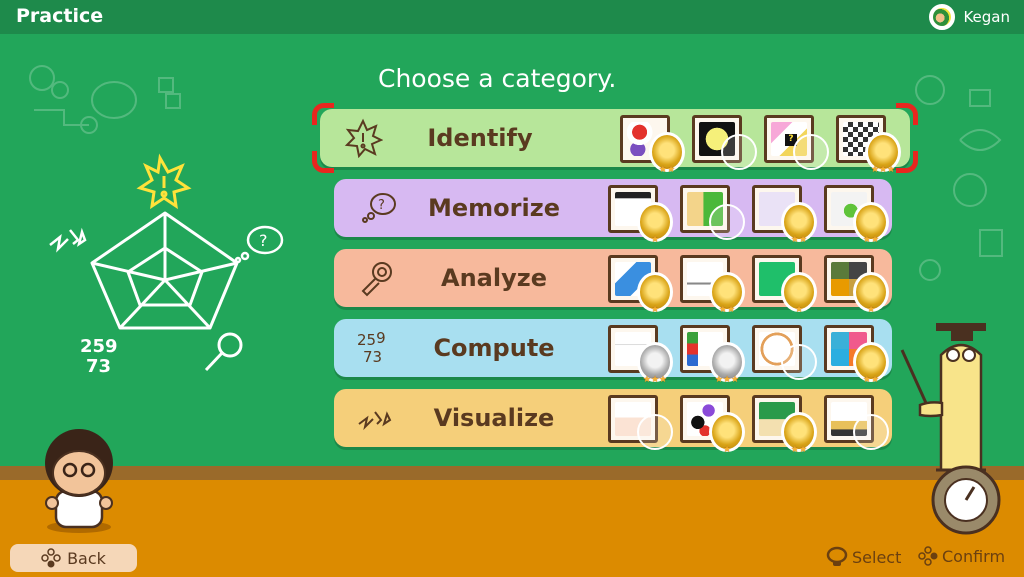 This screenshot has width=1024, height=577. Describe the element at coordinates (959, 178) in the screenshot. I see `chalk-doodles-right-icon` at that location.